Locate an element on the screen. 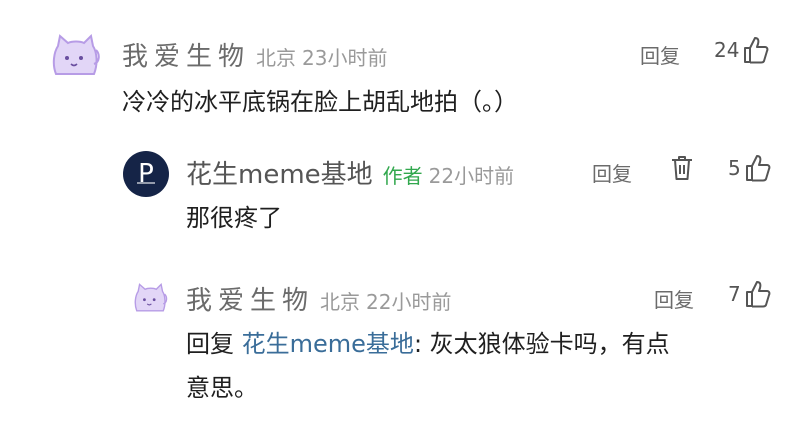  like-button: 7 is located at coordinates (749, 294).